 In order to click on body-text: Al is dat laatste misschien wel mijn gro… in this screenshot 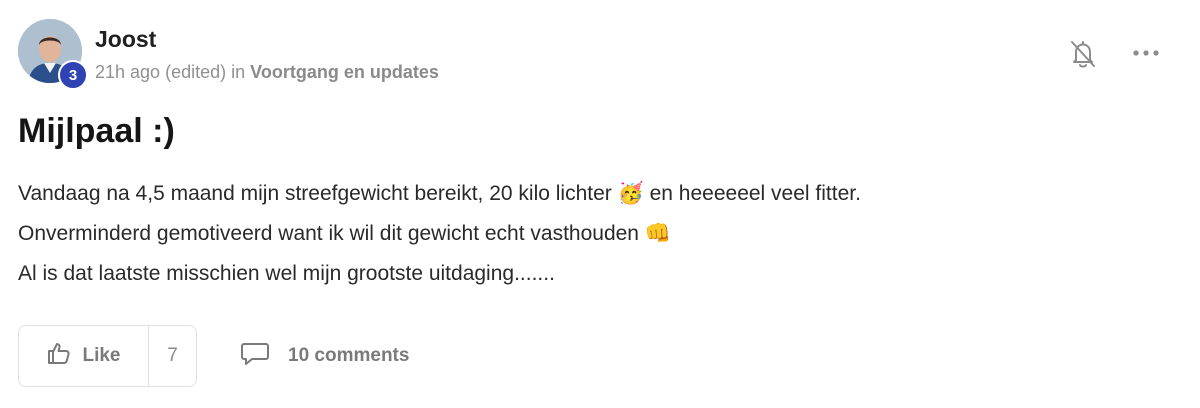, I will do `click(286, 273)`.